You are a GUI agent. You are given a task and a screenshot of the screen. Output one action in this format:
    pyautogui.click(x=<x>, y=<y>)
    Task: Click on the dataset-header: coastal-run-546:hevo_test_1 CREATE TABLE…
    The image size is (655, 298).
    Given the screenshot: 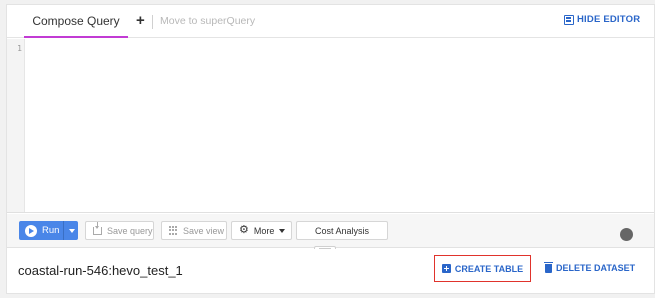 What is the action you would take?
    pyautogui.click(x=330, y=271)
    